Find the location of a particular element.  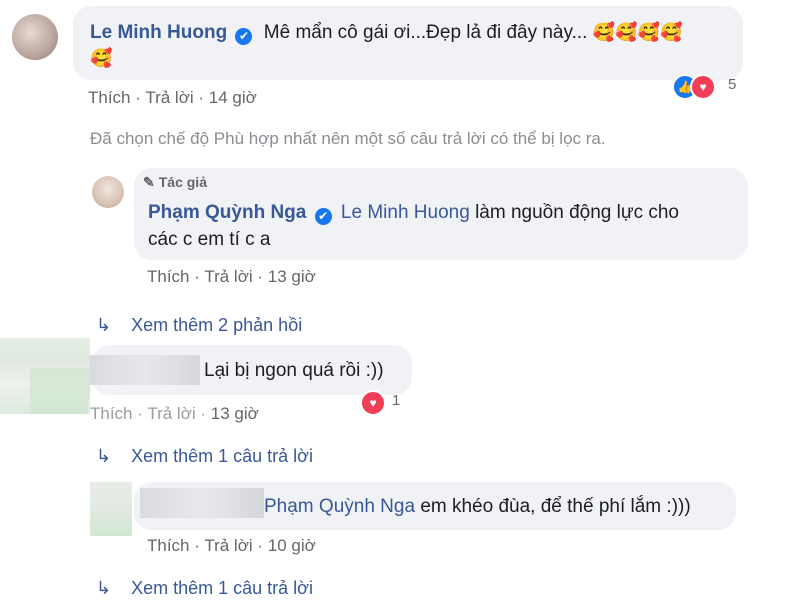

view-more-label: Xem thêm 2 phản hồi is located at coordinates (216, 325).